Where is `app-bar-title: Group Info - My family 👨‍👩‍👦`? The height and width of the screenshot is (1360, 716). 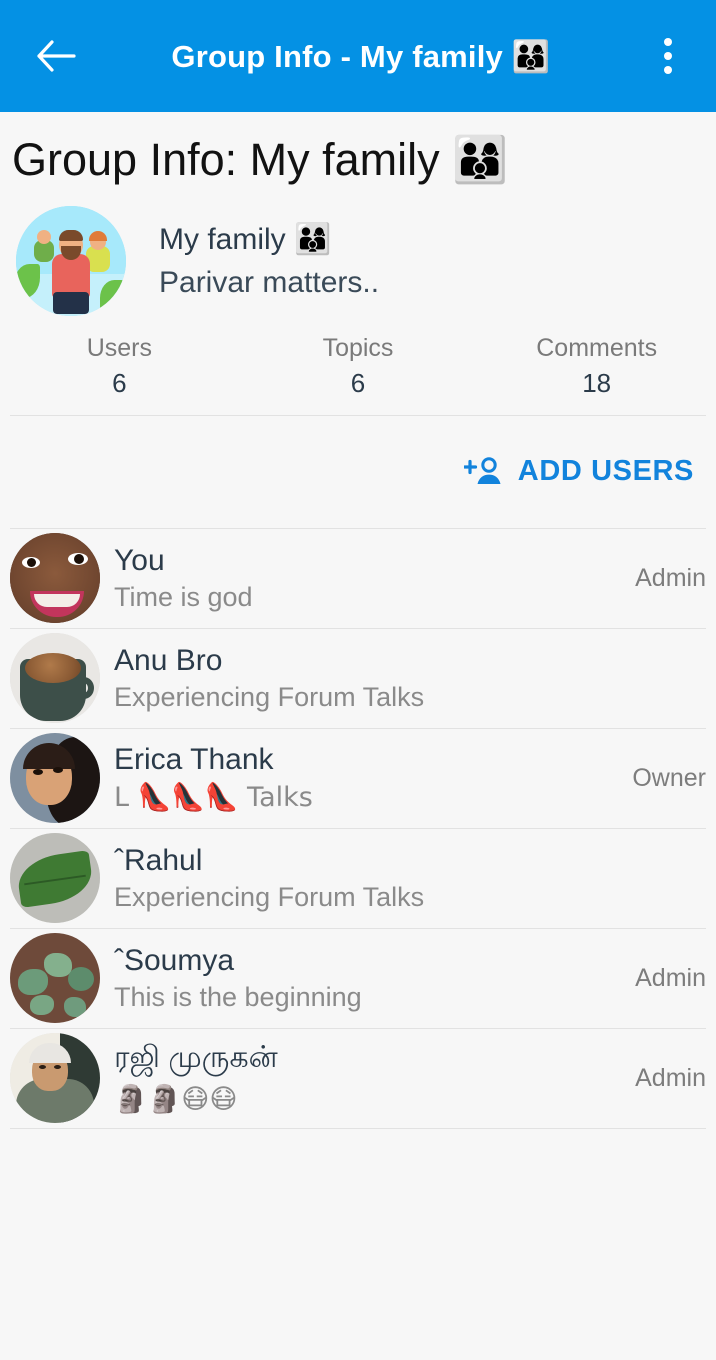
app-bar-title: Group Info - My family 👨‍👩‍👦 is located at coordinates (361, 56).